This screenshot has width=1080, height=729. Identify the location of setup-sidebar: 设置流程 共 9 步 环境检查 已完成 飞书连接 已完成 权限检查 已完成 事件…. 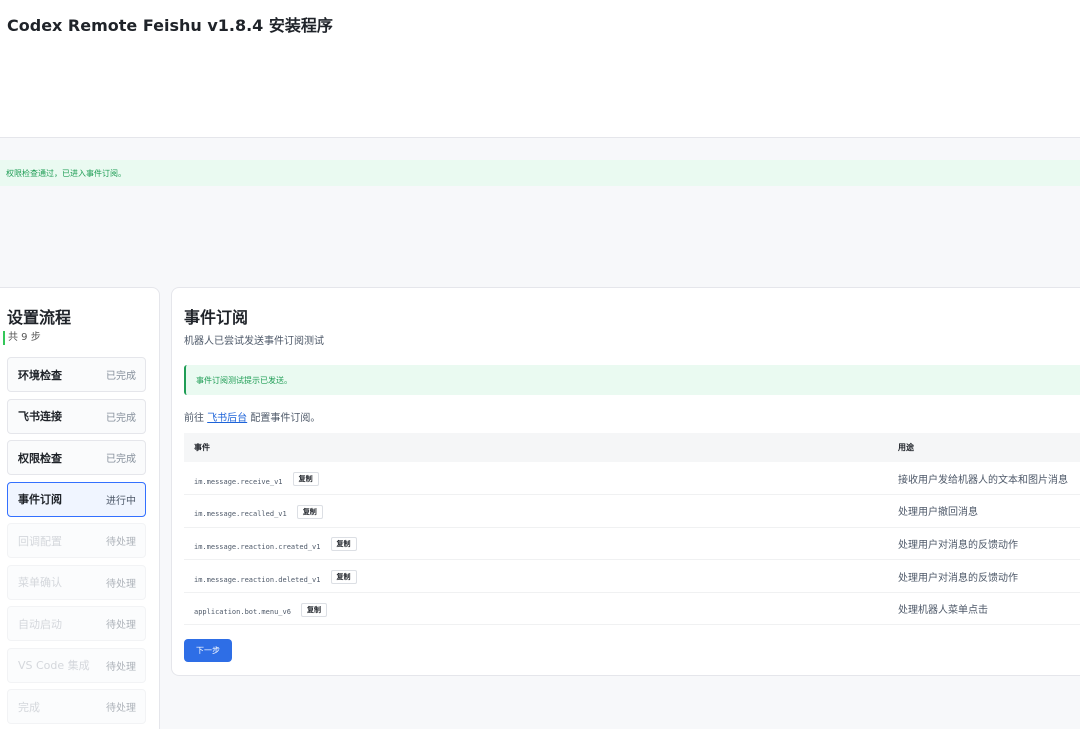
(80, 508).